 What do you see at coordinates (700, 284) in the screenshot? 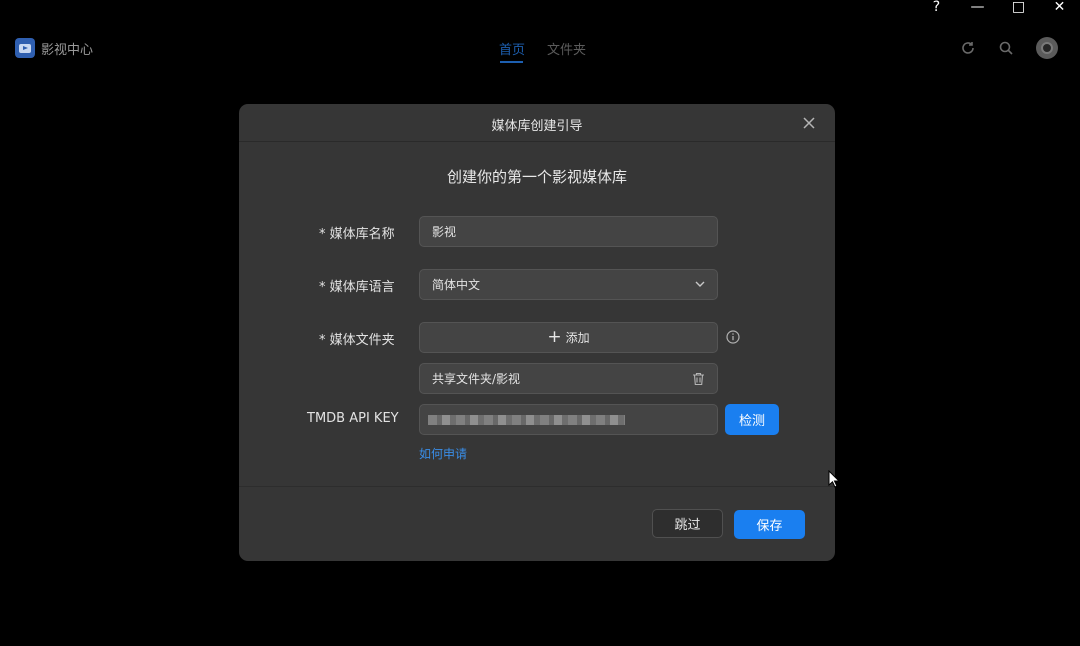
I see `chevron-down-icon` at bounding box center [700, 284].